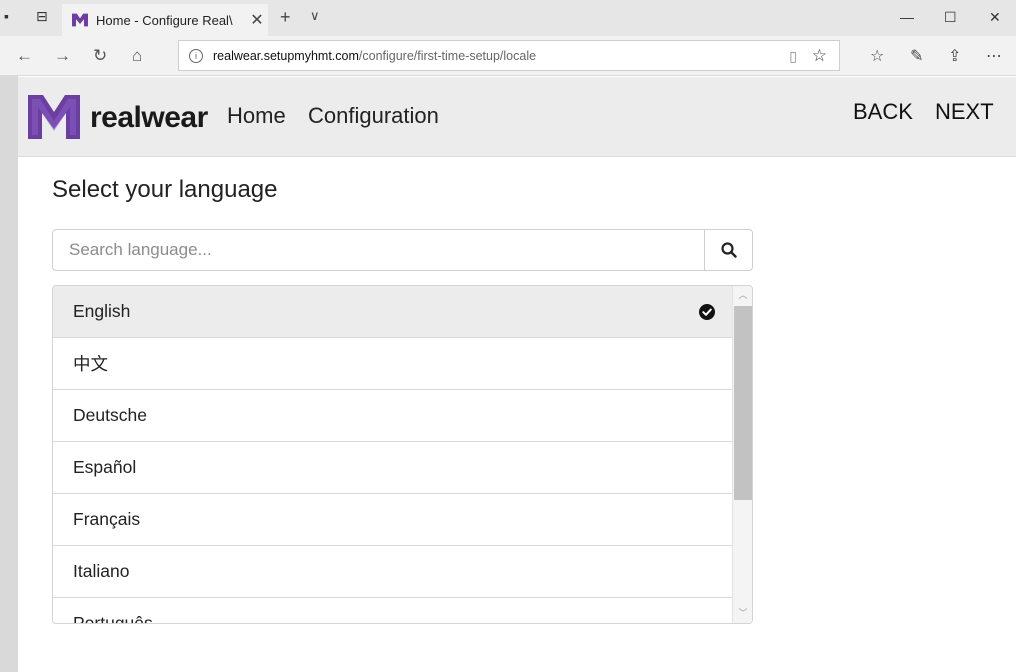 The height and width of the screenshot is (672, 1016). I want to click on brand-name: realwear, so click(149, 117).